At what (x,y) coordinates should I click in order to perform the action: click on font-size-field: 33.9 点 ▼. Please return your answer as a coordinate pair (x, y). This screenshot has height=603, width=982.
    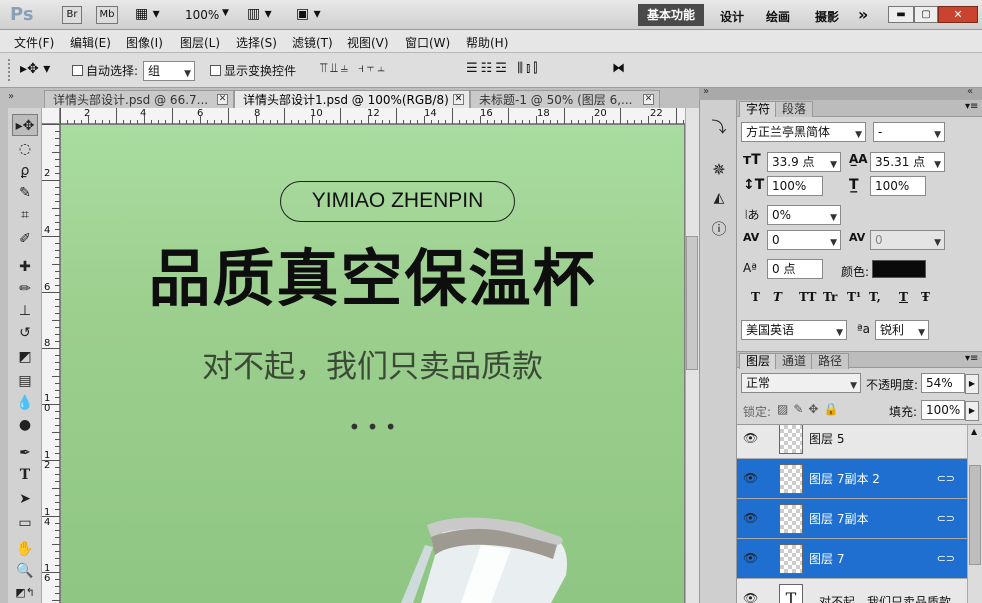
    Looking at the image, I should click on (804, 162).